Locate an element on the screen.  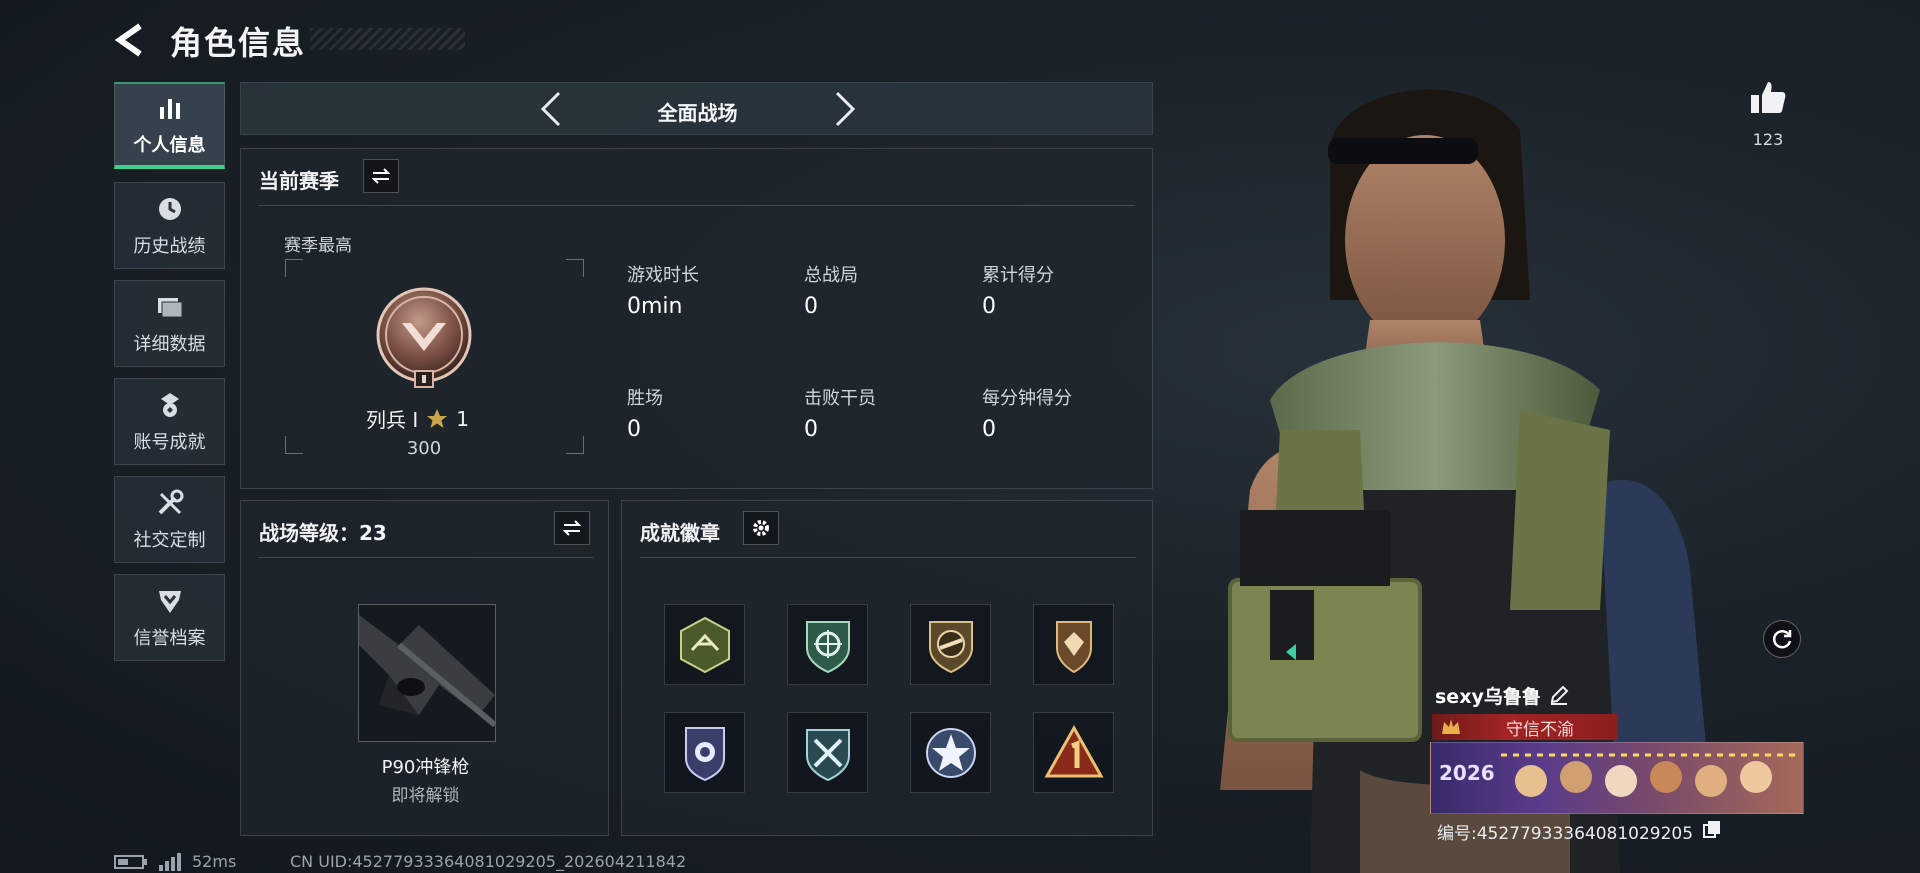
rank-line: 列兵 I 1 is located at coordinates (417, 418).